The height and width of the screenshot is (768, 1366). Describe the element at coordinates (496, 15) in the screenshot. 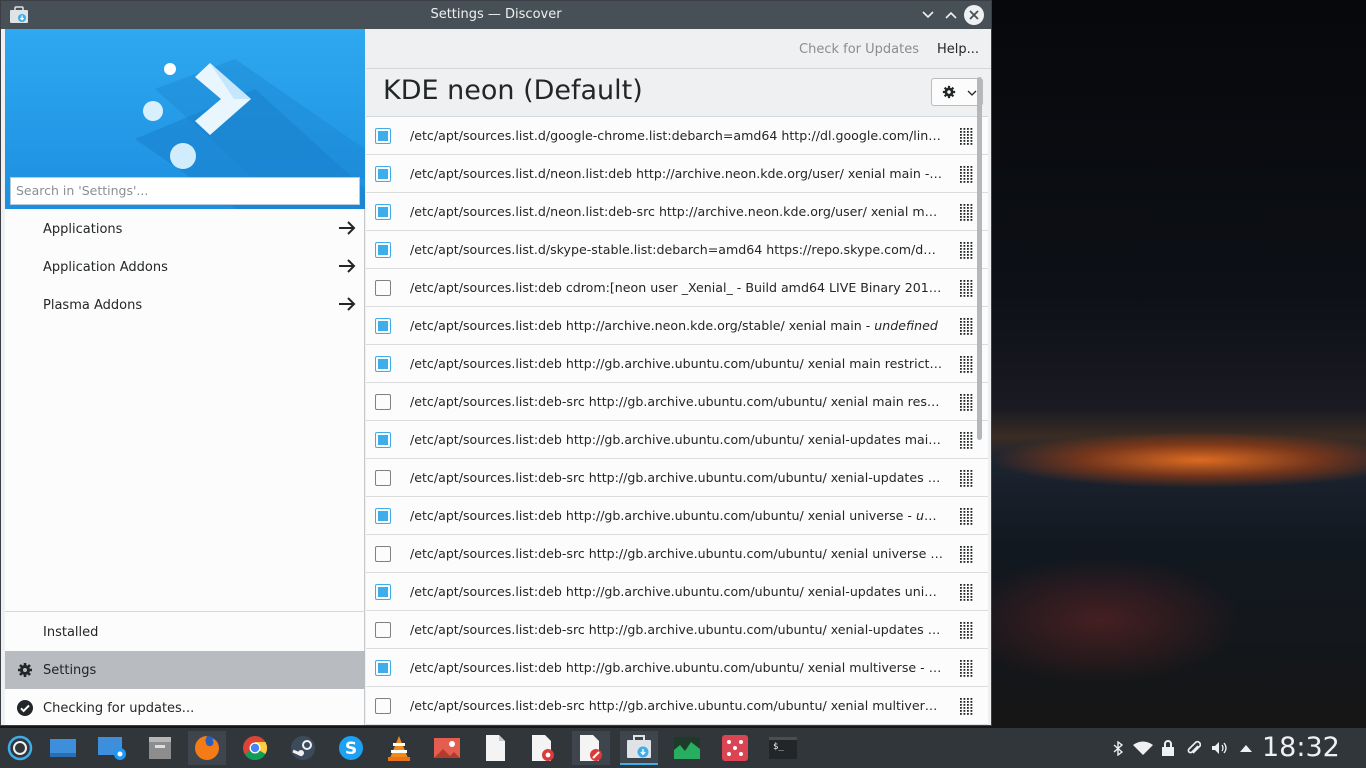

I see `window-titlebar: Settings — Discover` at that location.